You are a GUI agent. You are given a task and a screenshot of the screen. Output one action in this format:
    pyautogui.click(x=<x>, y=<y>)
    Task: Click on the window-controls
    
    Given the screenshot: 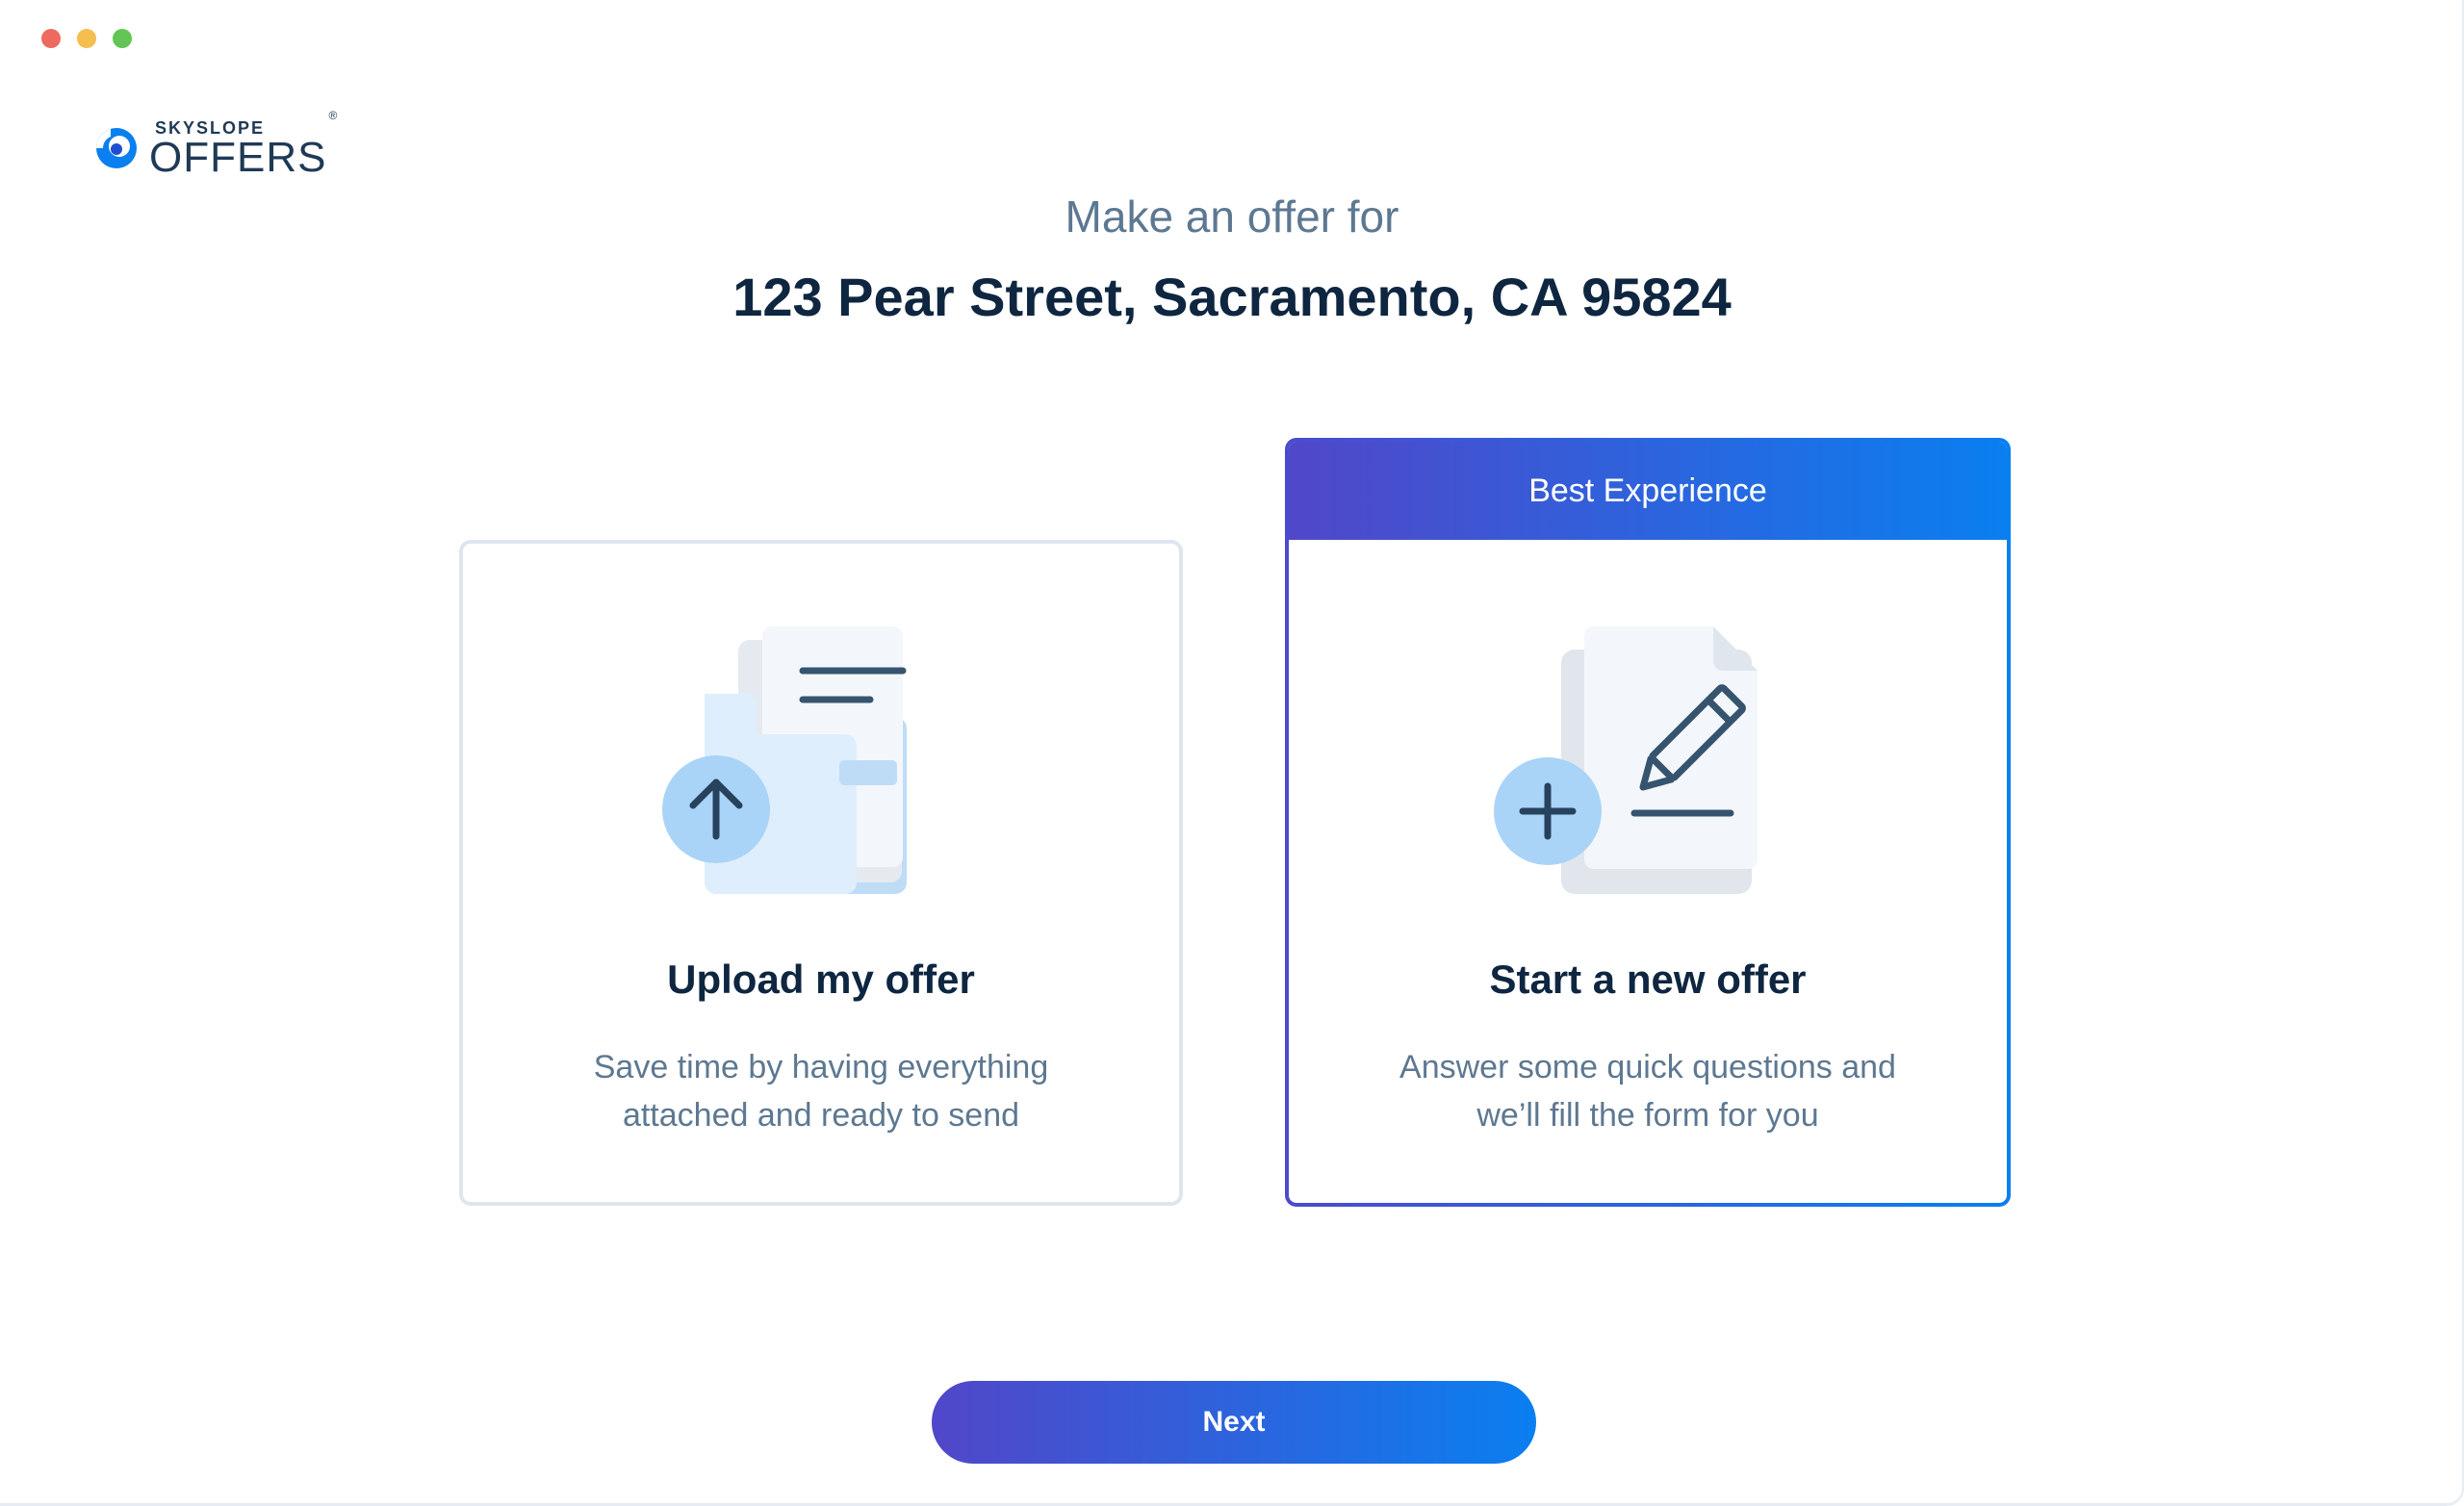 What is the action you would take?
    pyautogui.click(x=86, y=38)
    